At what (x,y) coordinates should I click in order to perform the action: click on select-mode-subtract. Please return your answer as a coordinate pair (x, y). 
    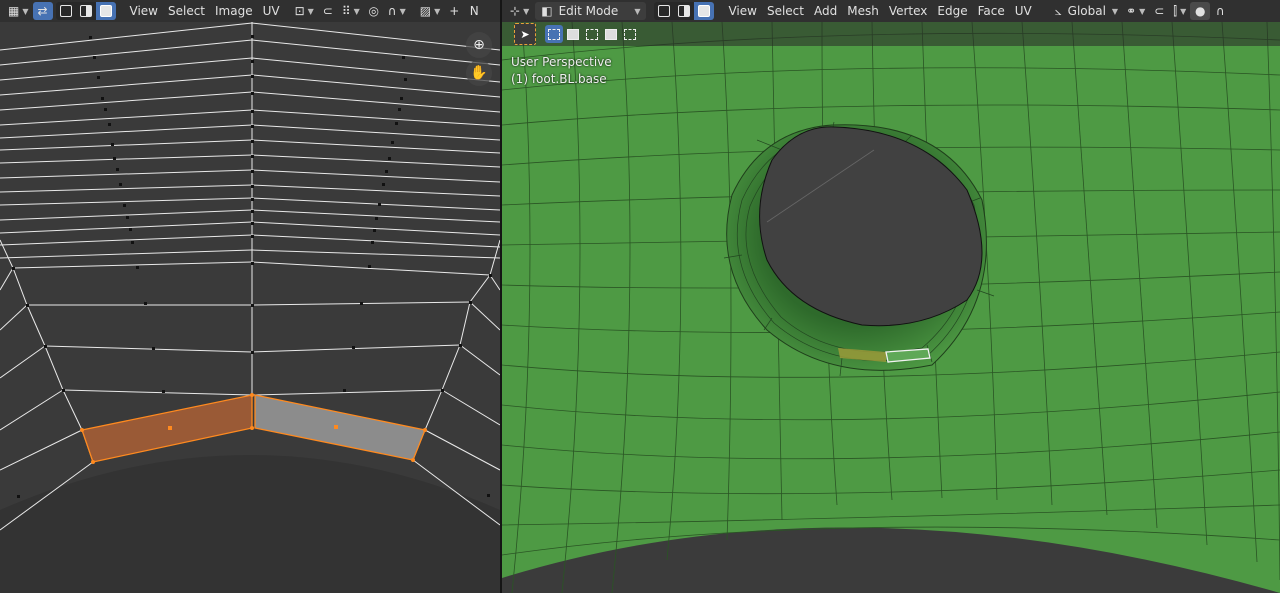
    Looking at the image, I should click on (592, 34).